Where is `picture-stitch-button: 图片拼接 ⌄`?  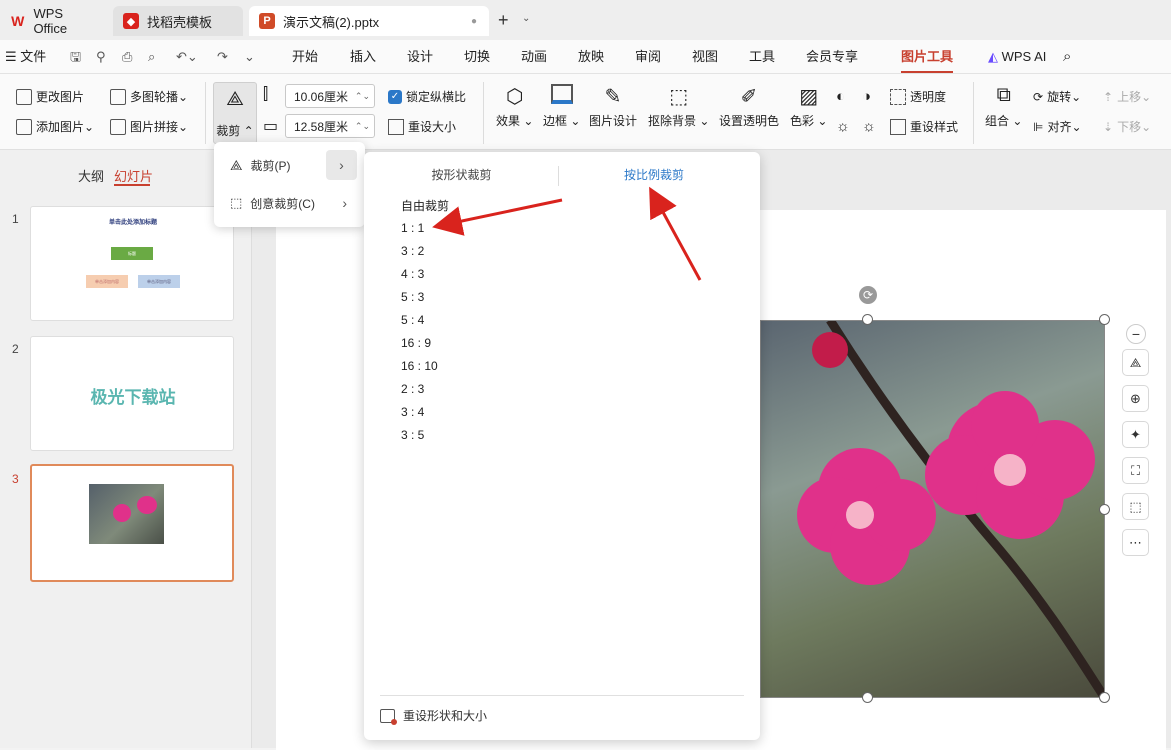 picture-stitch-button: 图片拼接 ⌄ is located at coordinates (149, 126).